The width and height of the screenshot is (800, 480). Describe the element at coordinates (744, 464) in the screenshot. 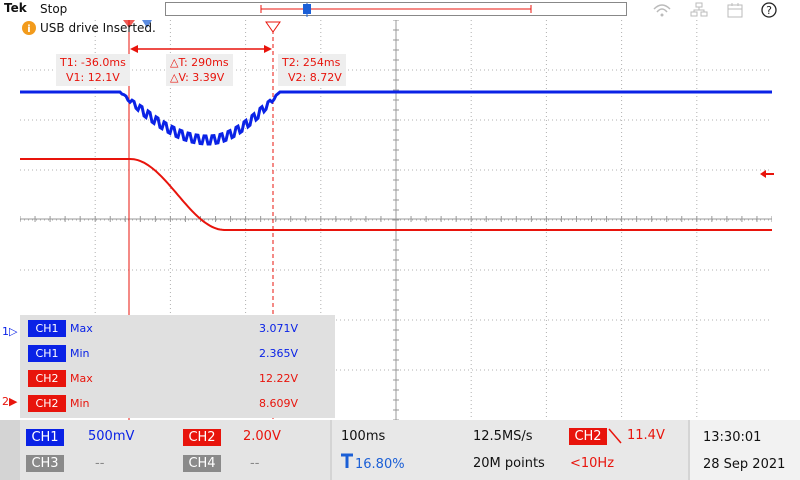

I see `clock-date: 28 Sep 2021` at that location.